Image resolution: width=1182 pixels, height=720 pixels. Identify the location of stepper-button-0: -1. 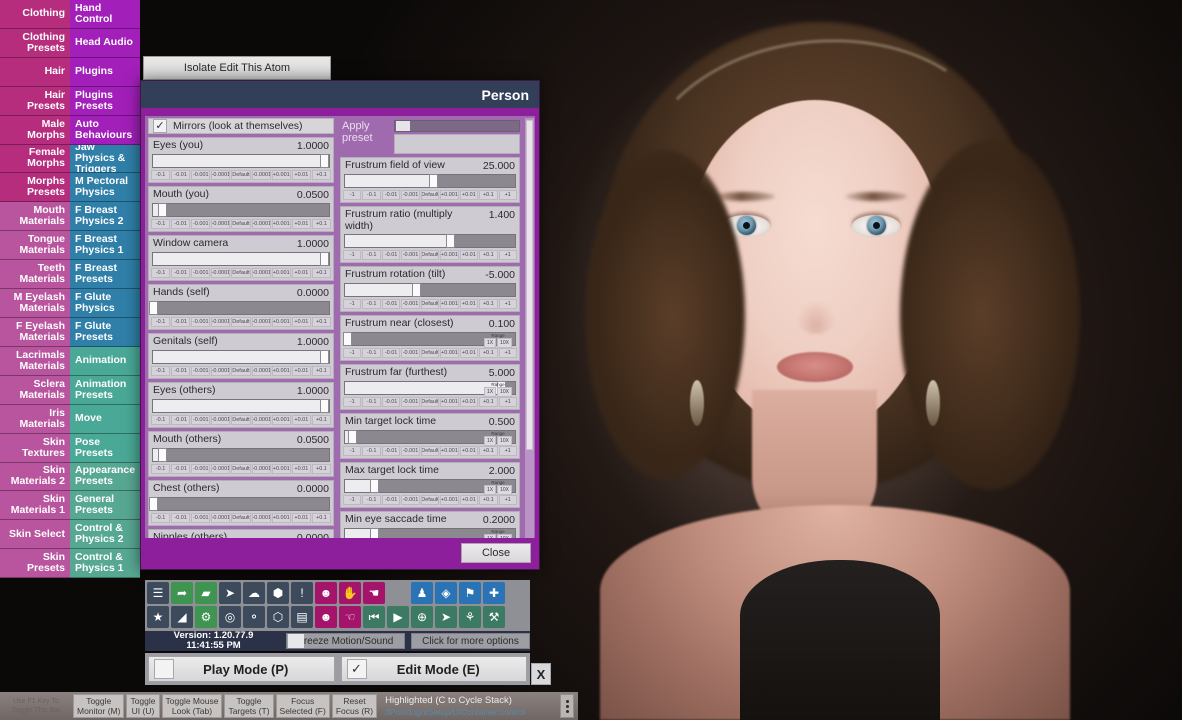
(352, 451).